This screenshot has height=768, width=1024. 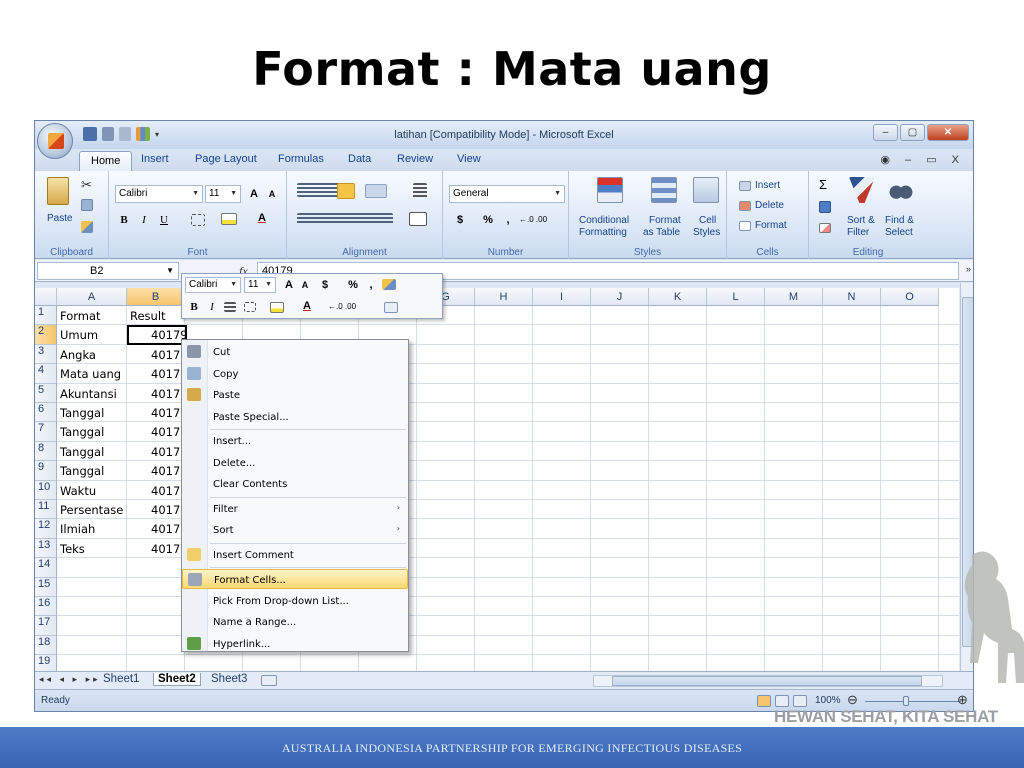 I want to click on cell-a10: Waktu, so click(x=93, y=491).